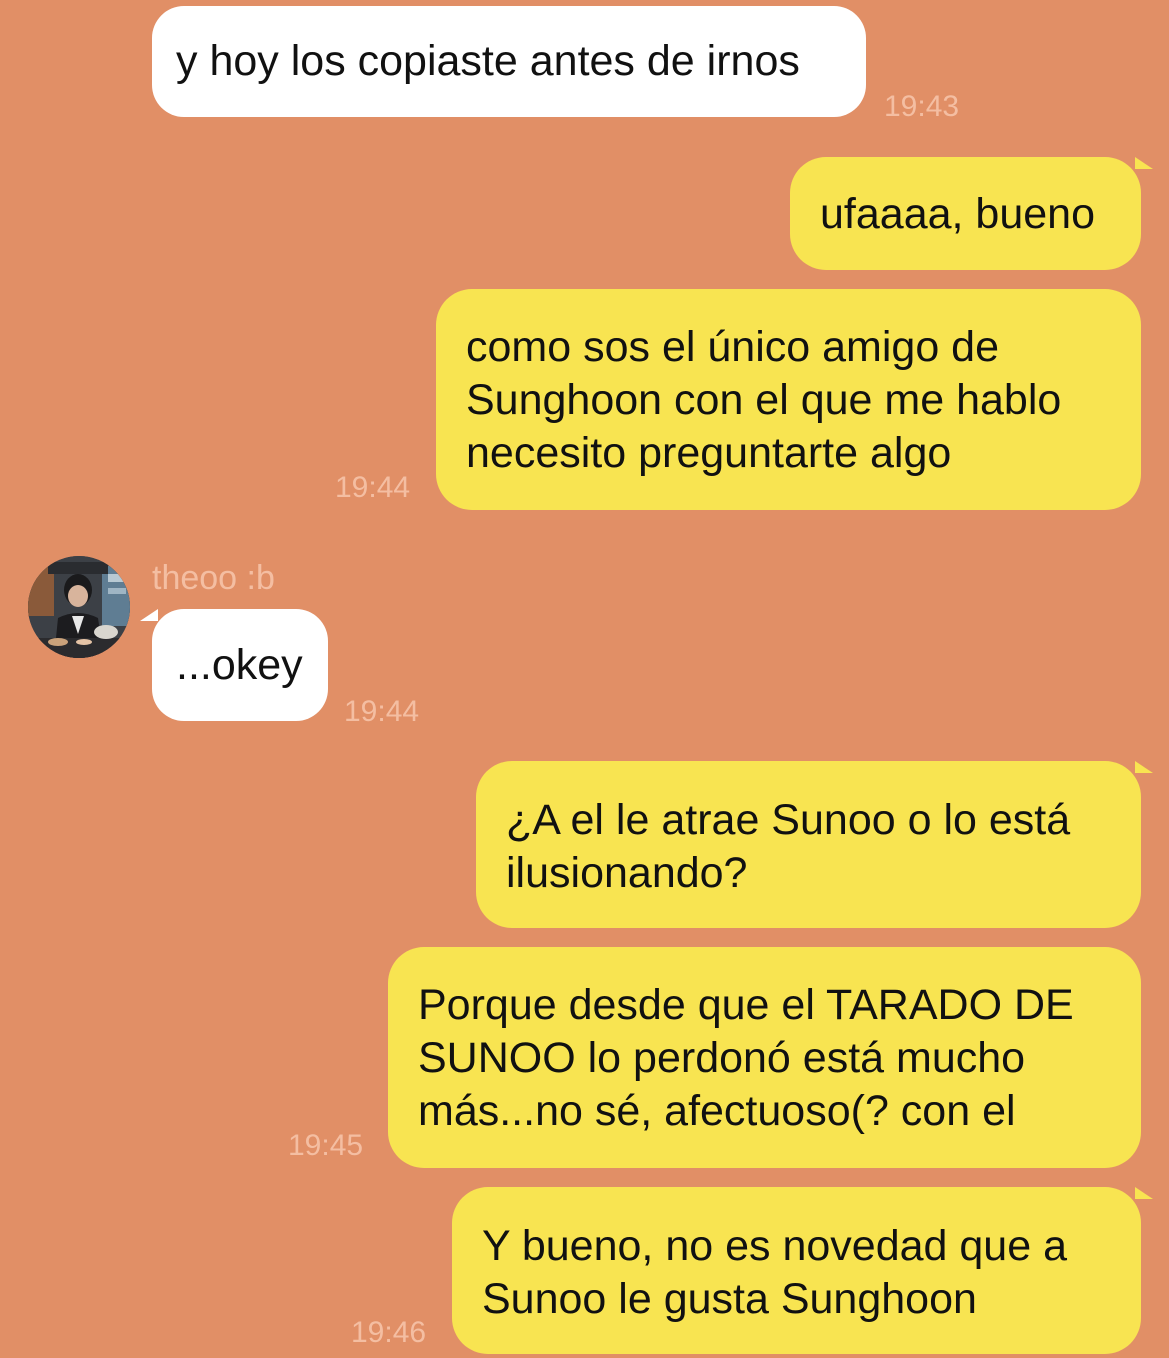 Image resolution: width=1169 pixels, height=1358 pixels. I want to click on message-bubble-incoming: ...okey, so click(240, 665).